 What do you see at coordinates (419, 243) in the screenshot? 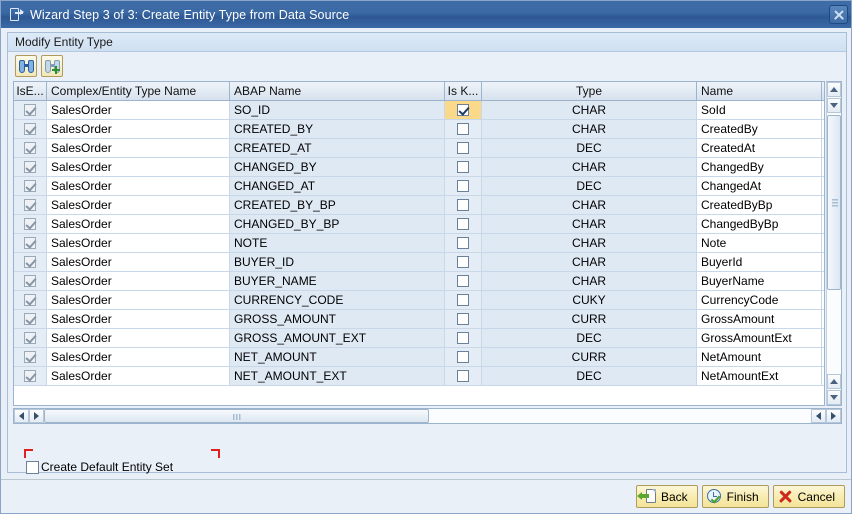
I see `table-row: SalesOrder NOTE CHAR Note` at bounding box center [419, 243].